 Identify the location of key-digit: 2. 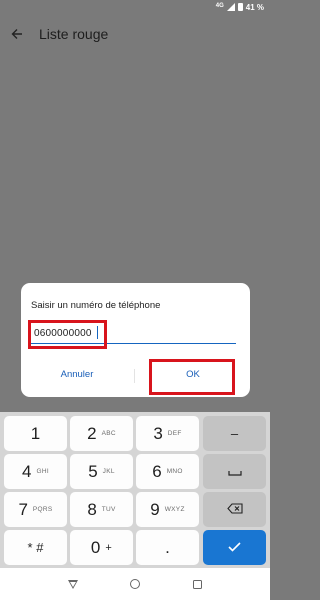
(92, 433).